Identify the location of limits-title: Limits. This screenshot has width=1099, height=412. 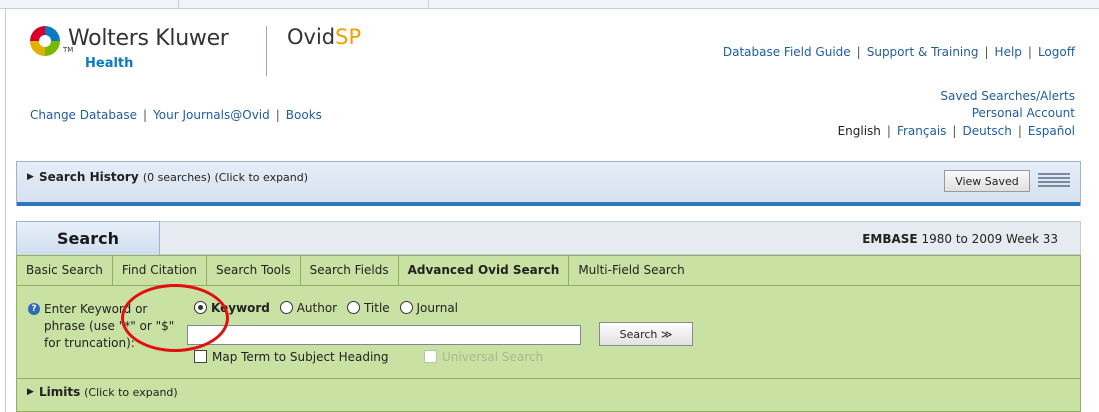
(60, 392).